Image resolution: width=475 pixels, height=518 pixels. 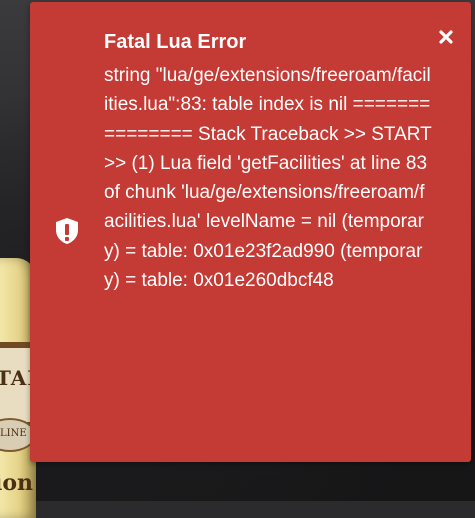 I want to click on error-title: Fatal Lua Error, so click(x=175, y=42).